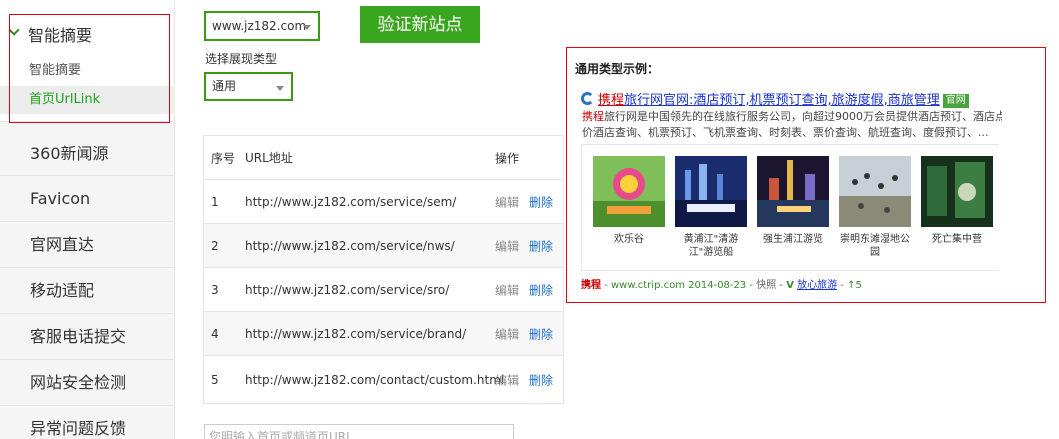  I want to click on footer-em: 携程, so click(591, 285).